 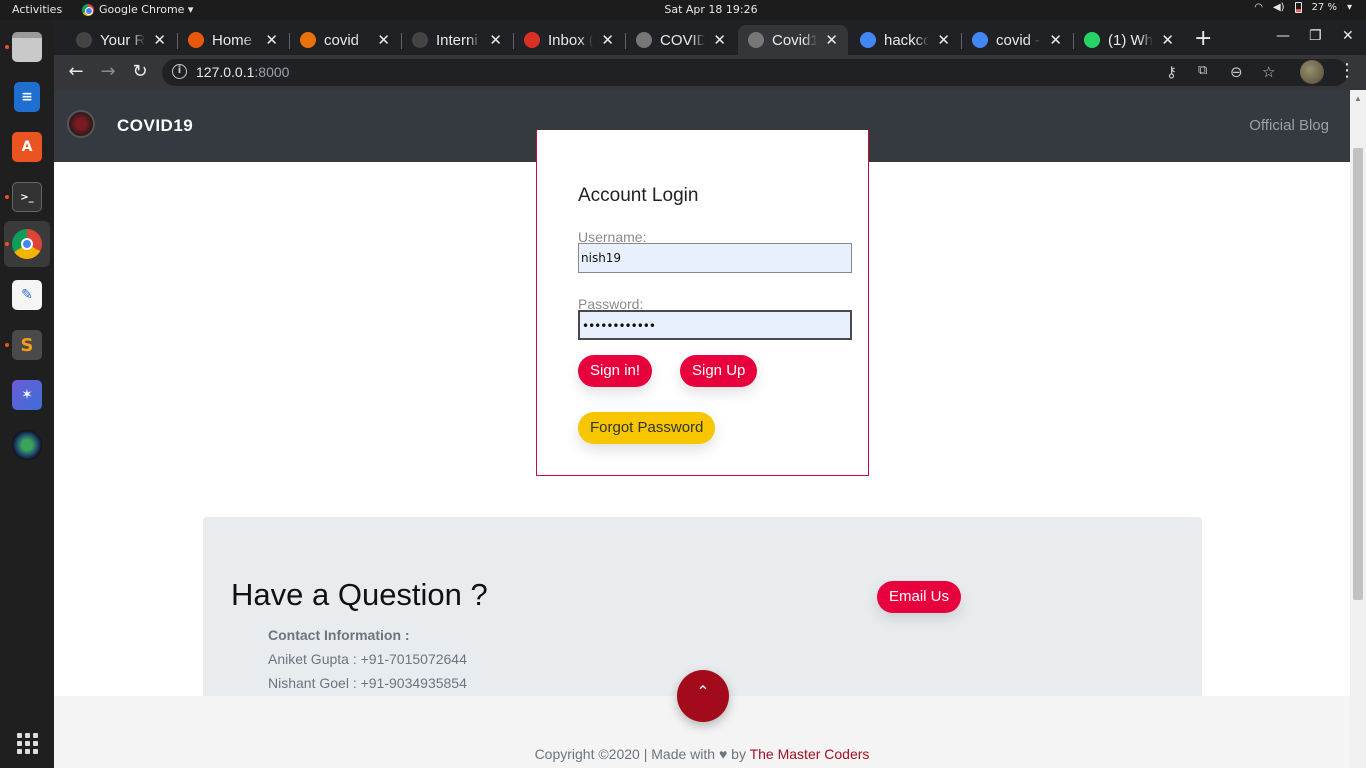 I want to click on whatsapp-icon, so click(x=1092, y=40).